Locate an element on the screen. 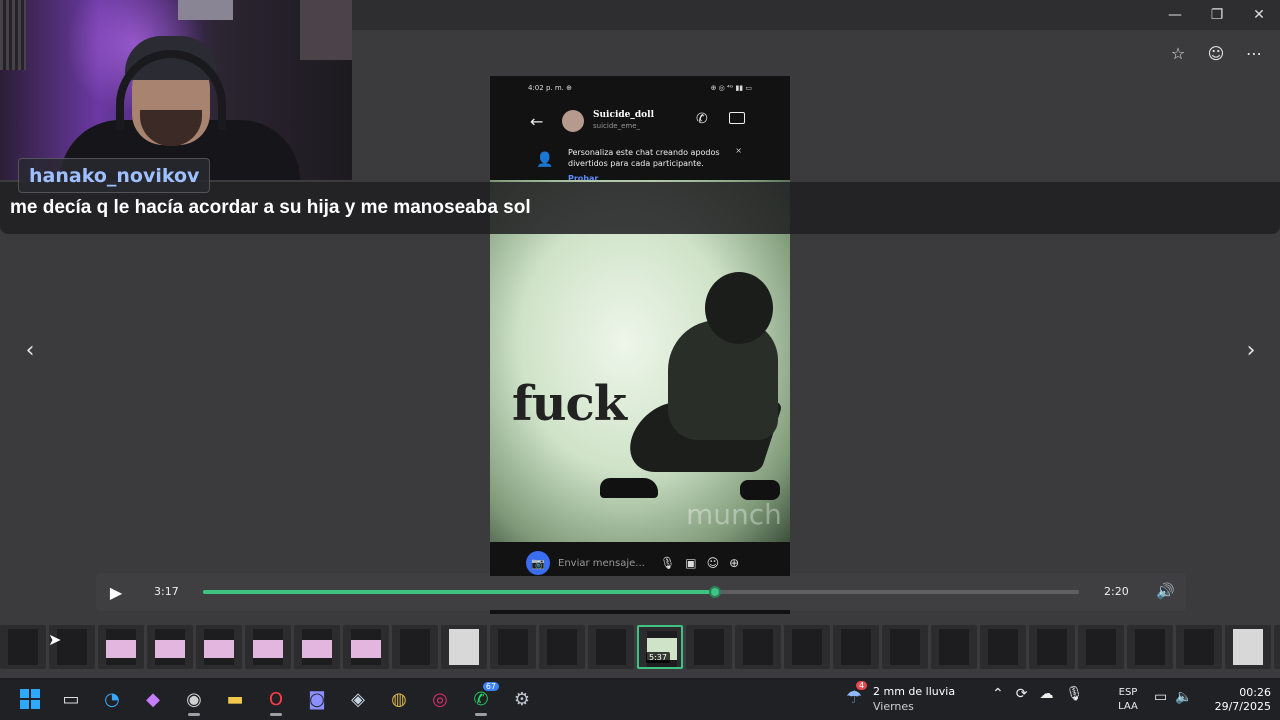 The width and height of the screenshot is (1280, 720). favorite-star-icon: ☆ is located at coordinates (1178, 53).